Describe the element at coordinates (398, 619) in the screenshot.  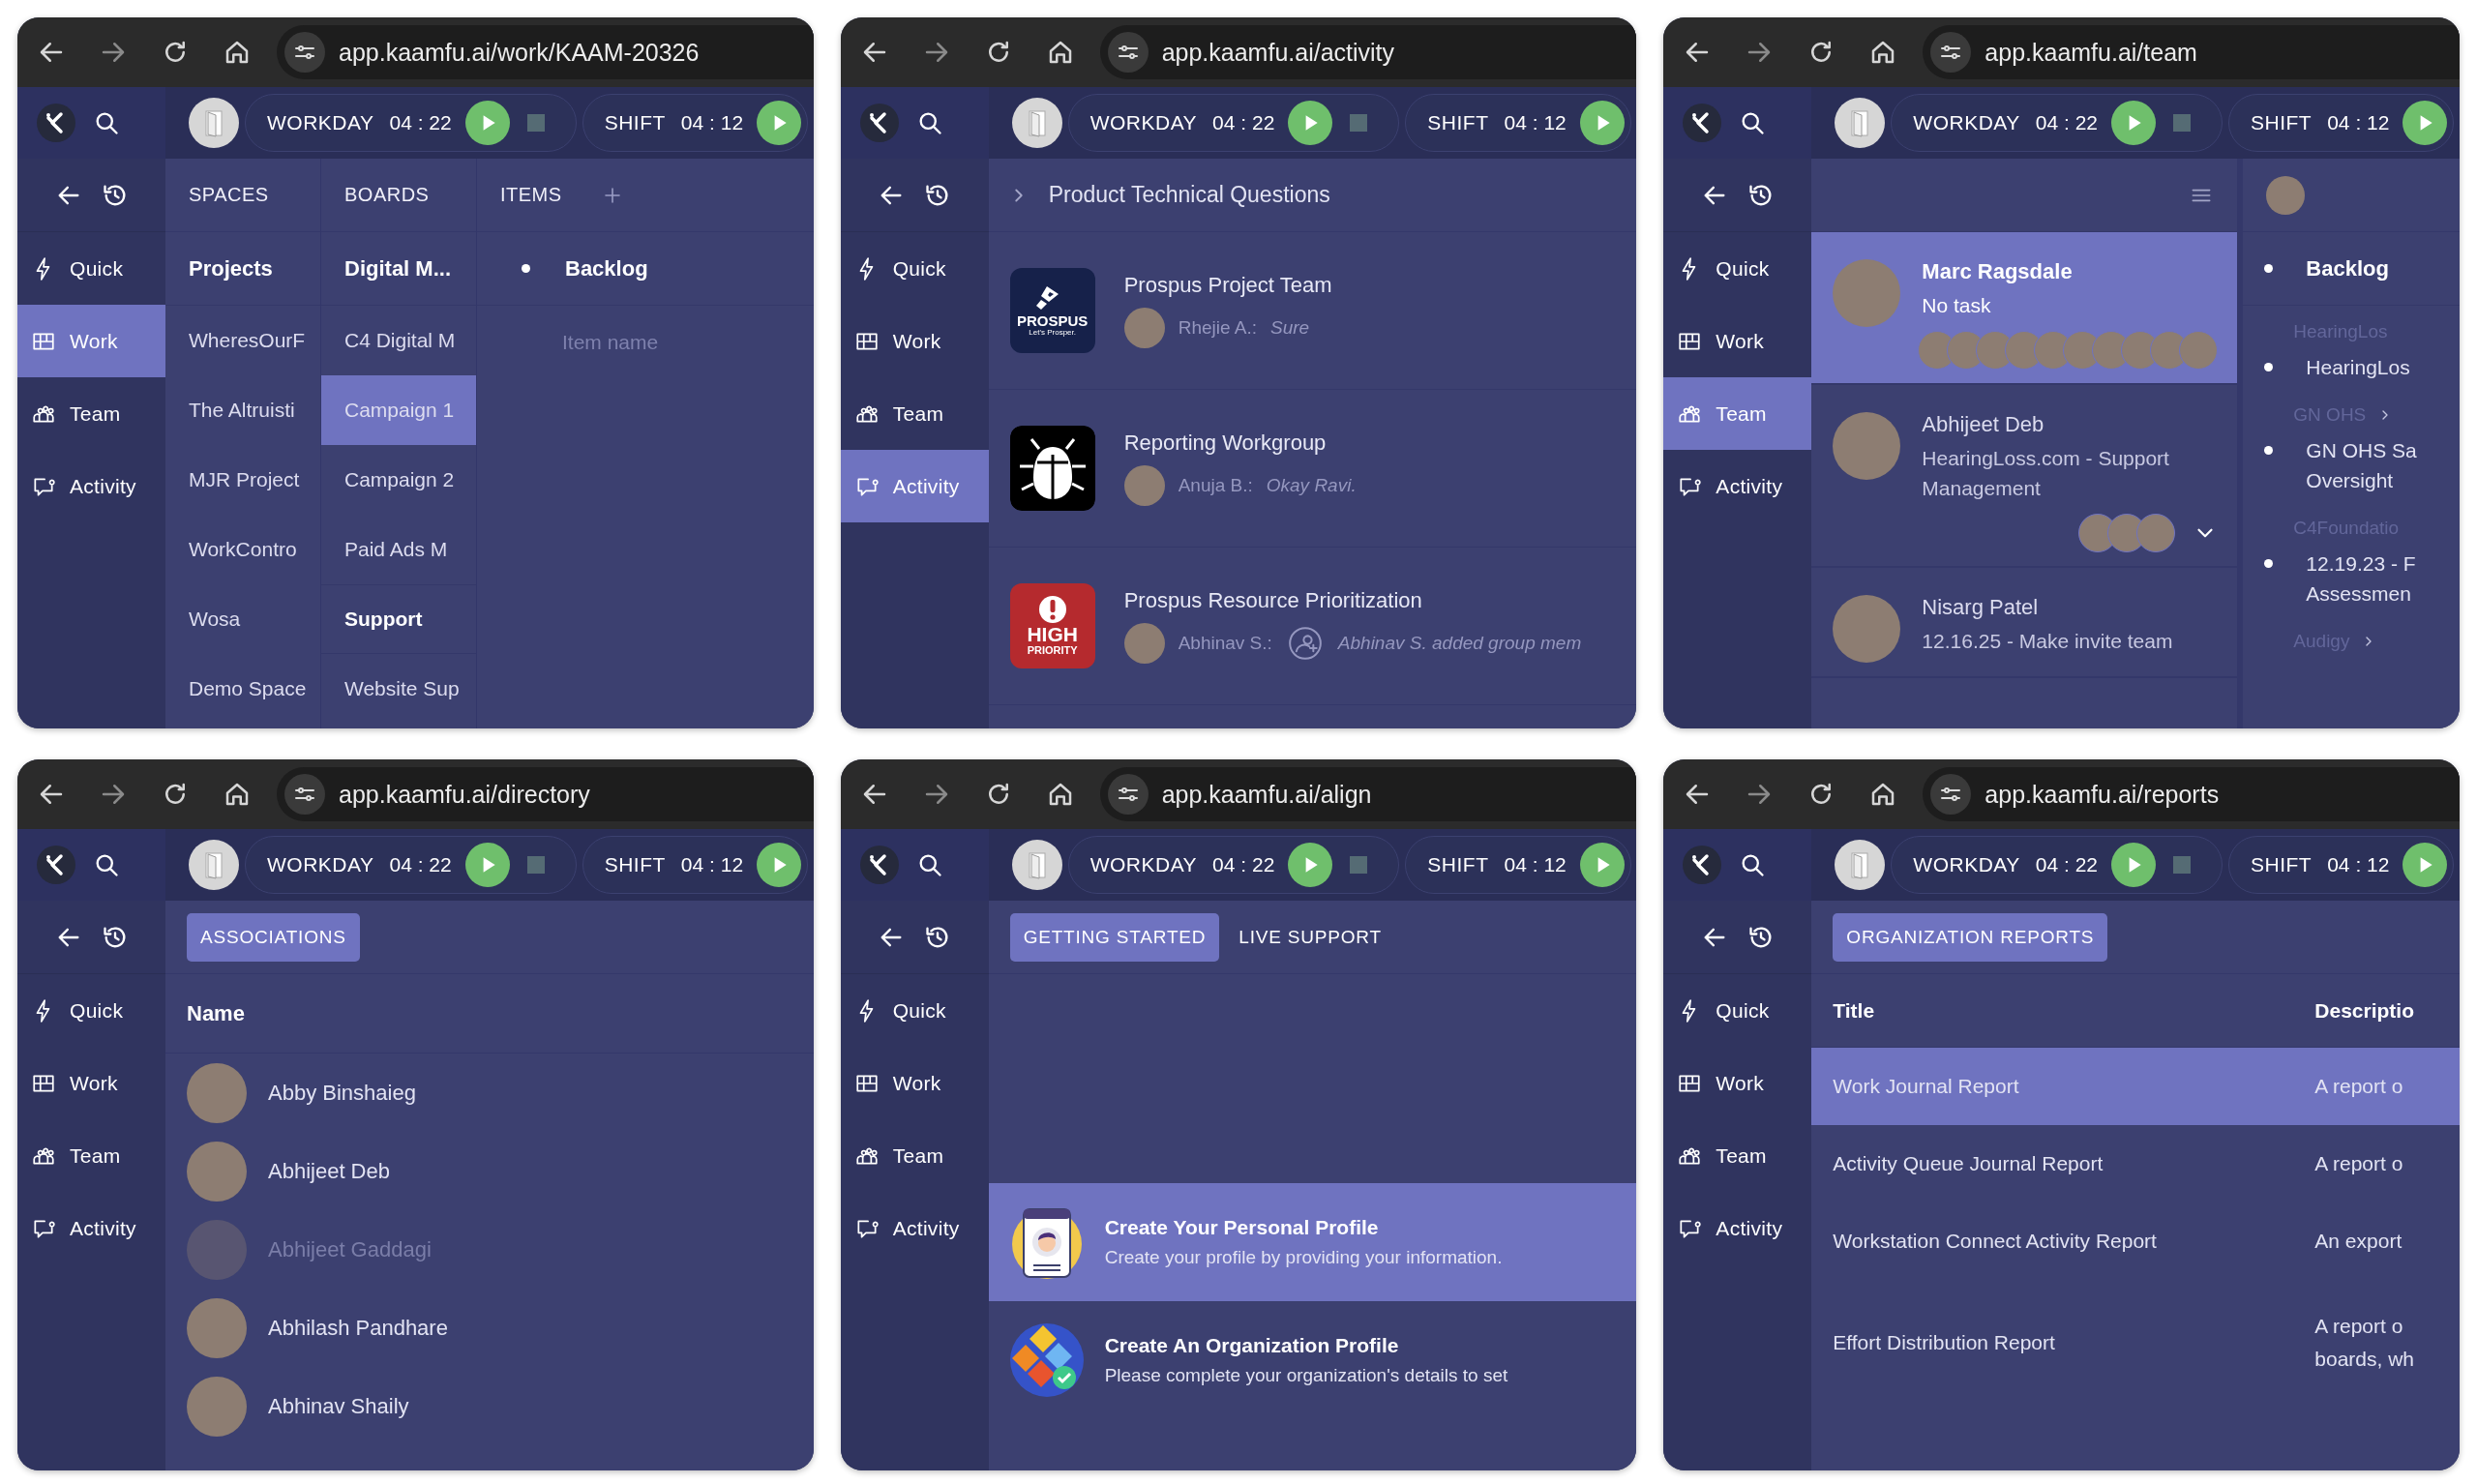
I see `group-heading: Support` at that location.